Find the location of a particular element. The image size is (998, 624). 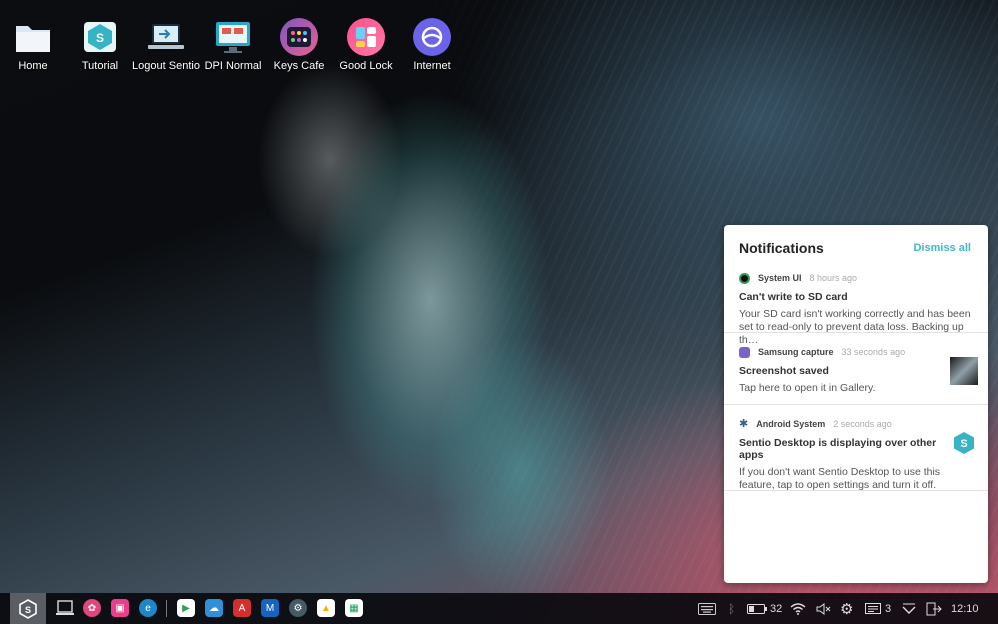

edge-icon: e is located at coordinates (148, 608).